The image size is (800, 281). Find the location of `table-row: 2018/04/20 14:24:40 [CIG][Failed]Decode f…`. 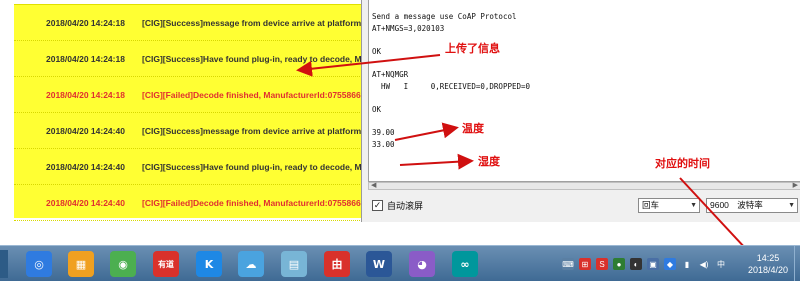

table-row: 2018/04/20 14:24:40 [CIG][Failed]Decode f… is located at coordinates (189, 203).